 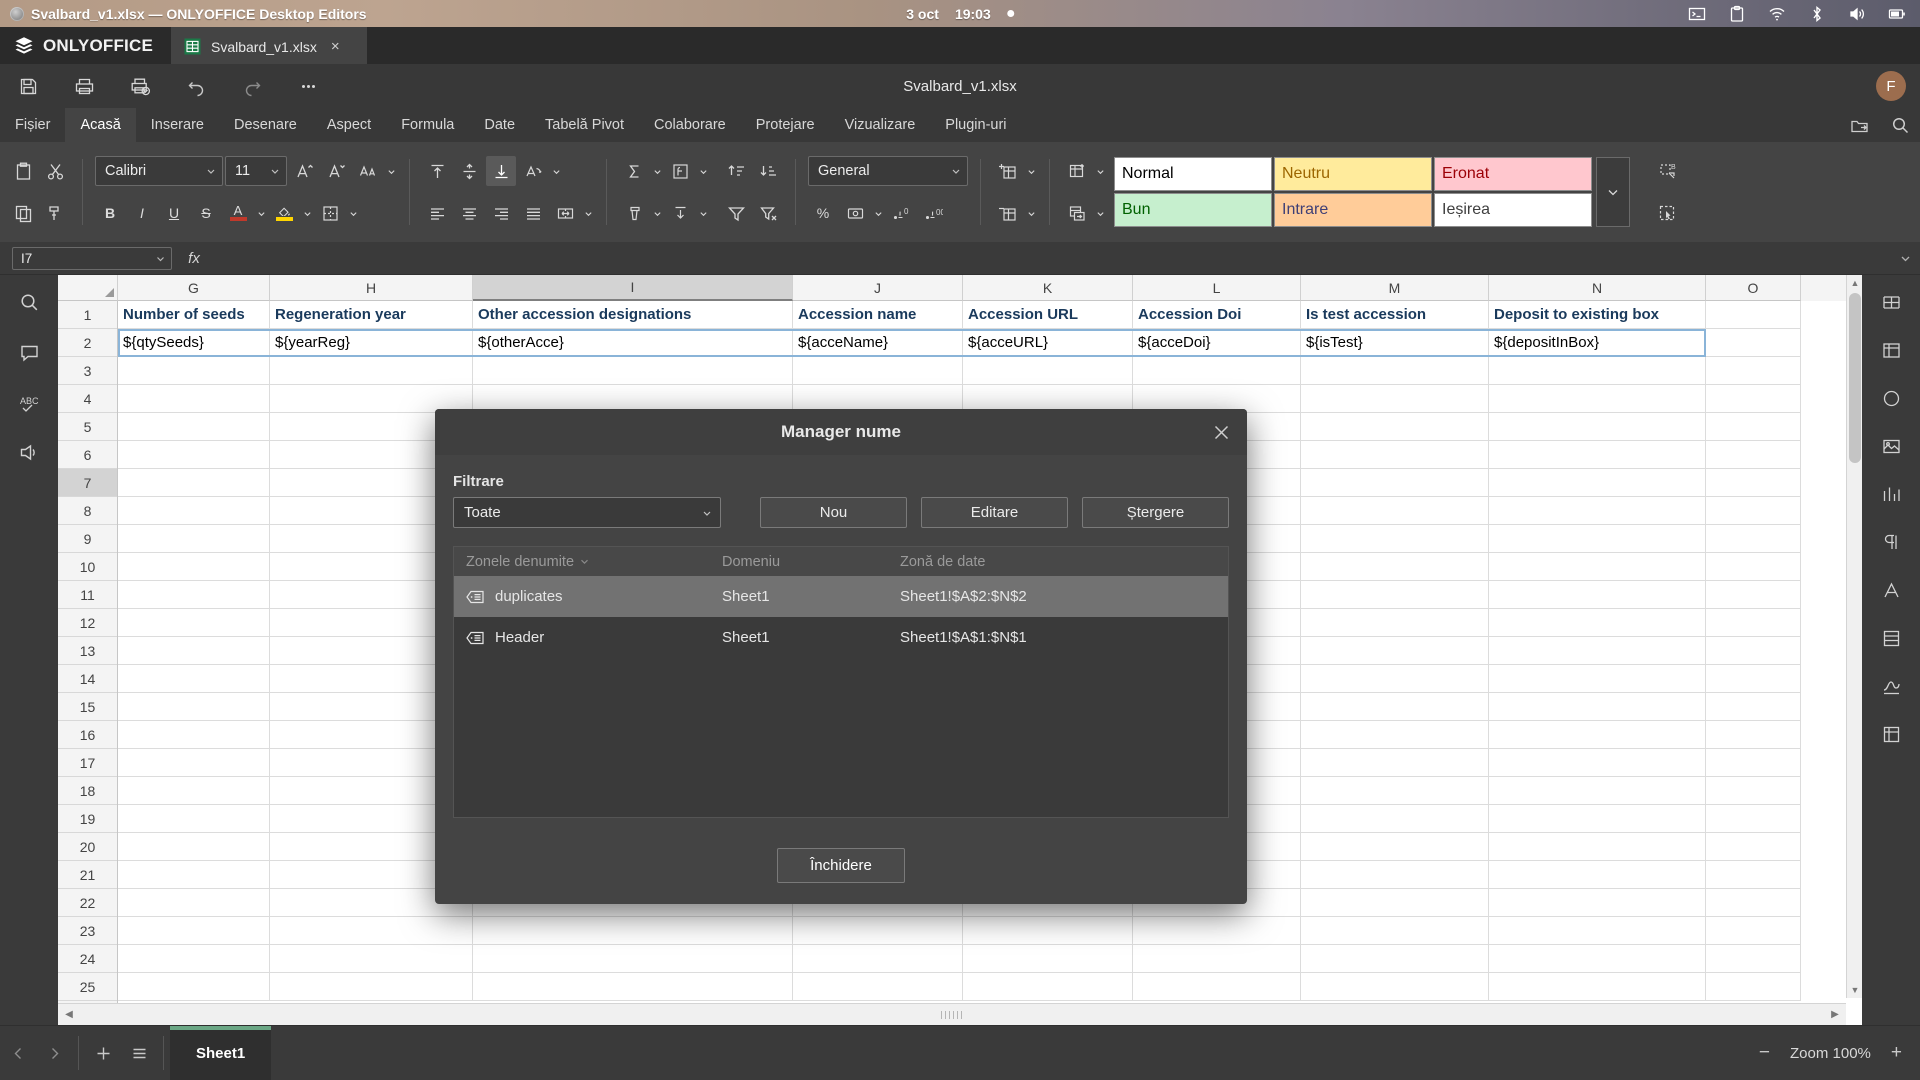 What do you see at coordinates (587, 512) in the screenshot?
I see `filter-select: Toate` at bounding box center [587, 512].